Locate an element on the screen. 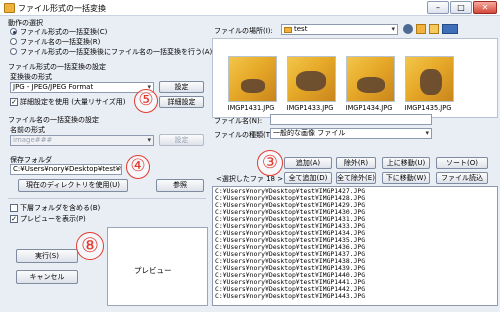  subfolders-checkbox is located at coordinates (14, 208).